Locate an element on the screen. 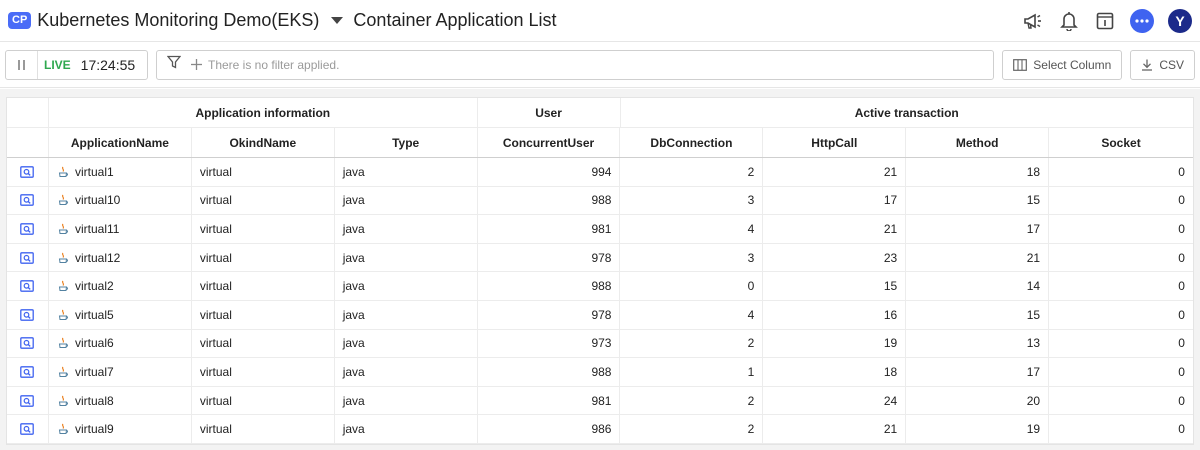 This screenshot has height=450, width=1200. csv-button: CSV is located at coordinates (1162, 64).